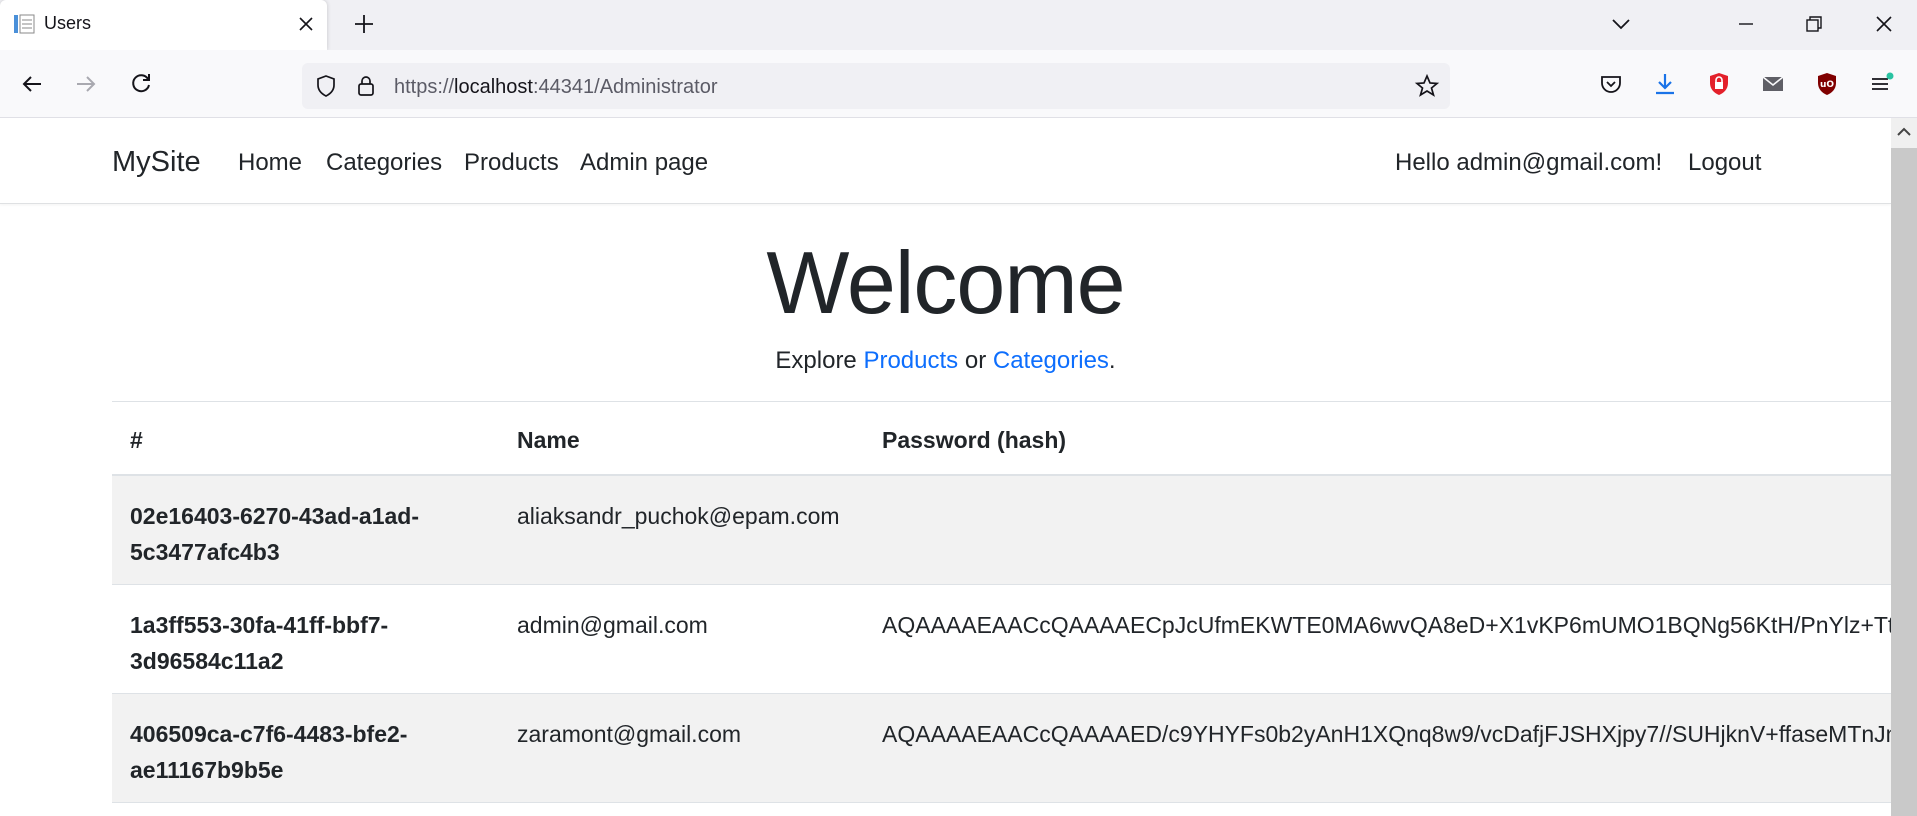  Describe the element at coordinates (1719, 84) in the screenshot. I see `lock-extension-icon` at that location.